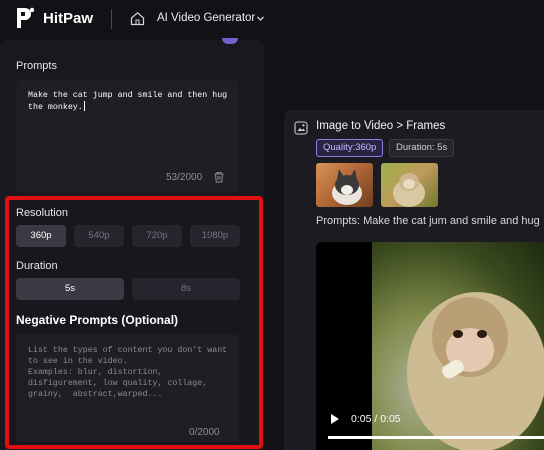  I want to click on brand-name: HitPaw, so click(68, 18).